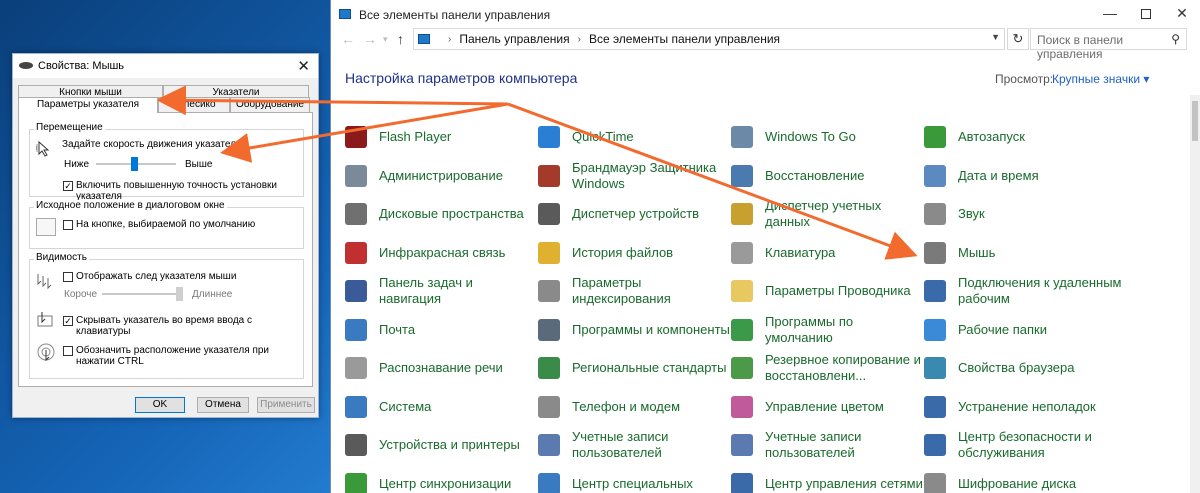  Describe the element at coordinates (1024, 291) in the screenshot. I see `control-panel-item: Подключения к удаленным рабочим` at that location.